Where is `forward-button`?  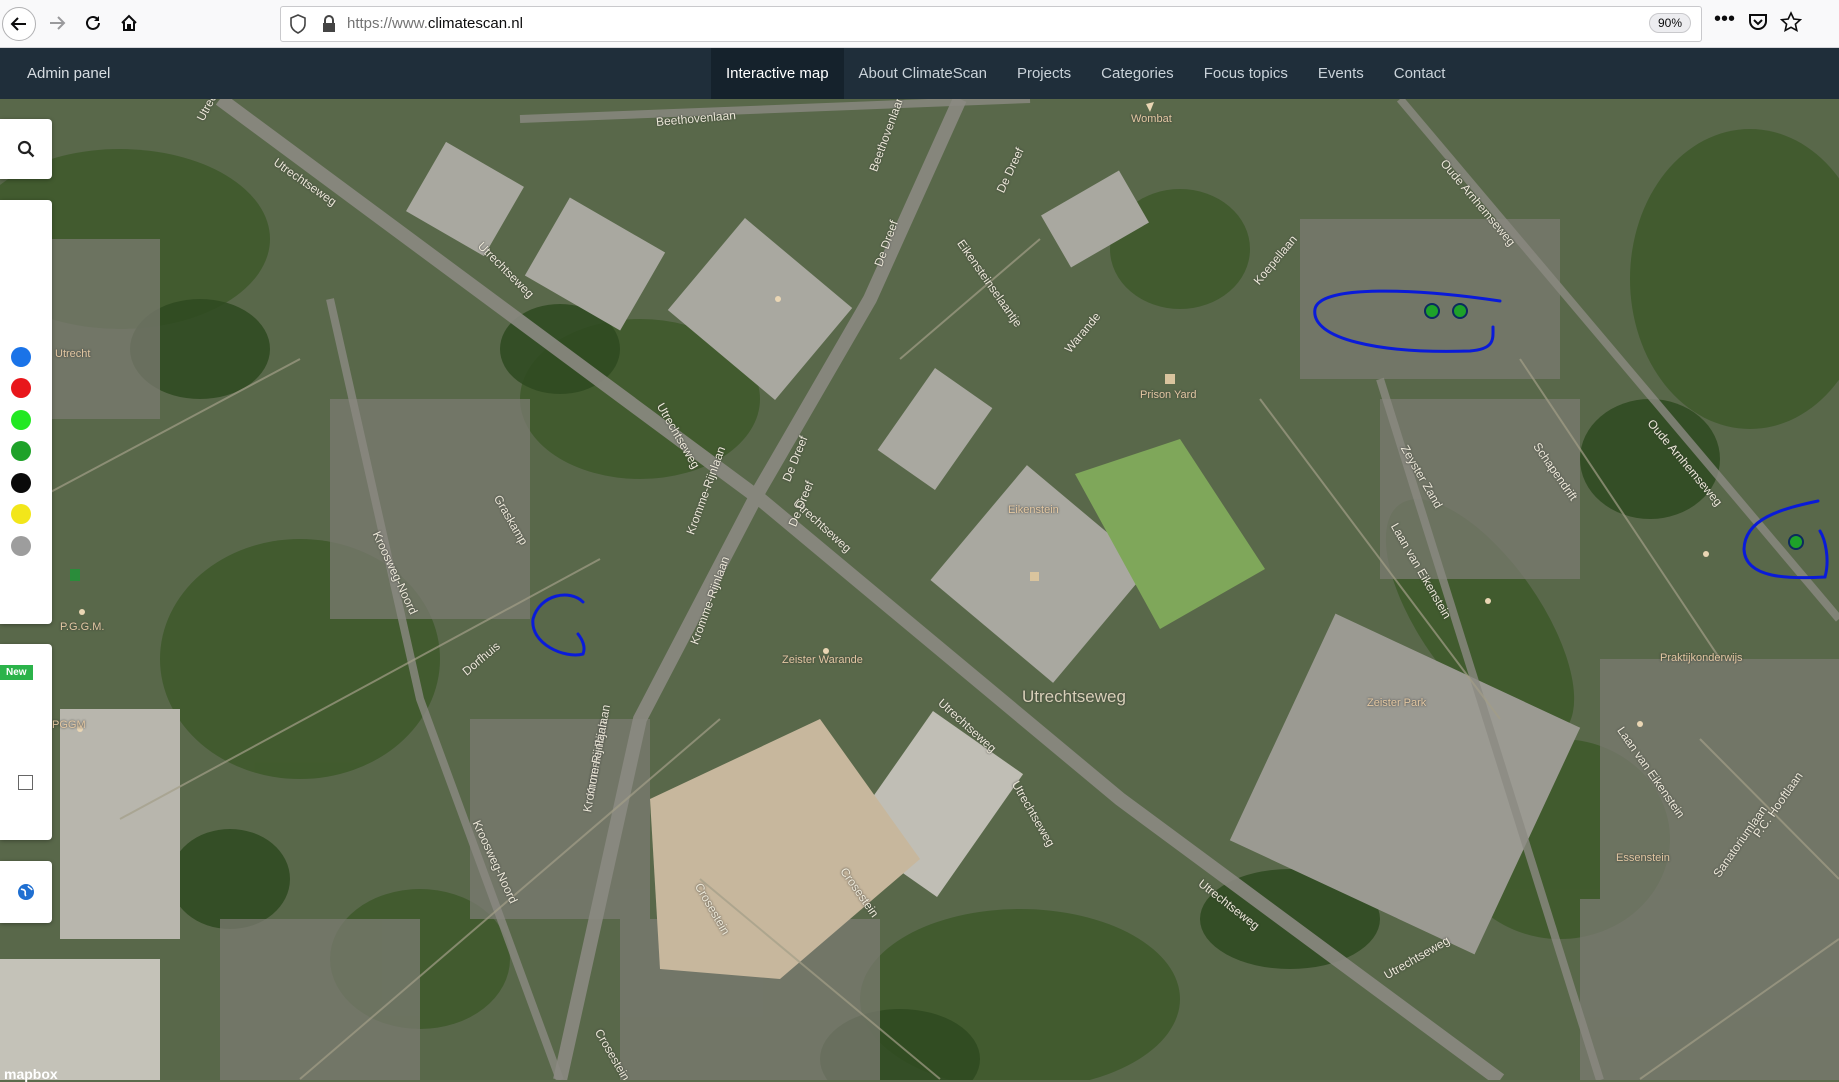
forward-button is located at coordinates (57, 23).